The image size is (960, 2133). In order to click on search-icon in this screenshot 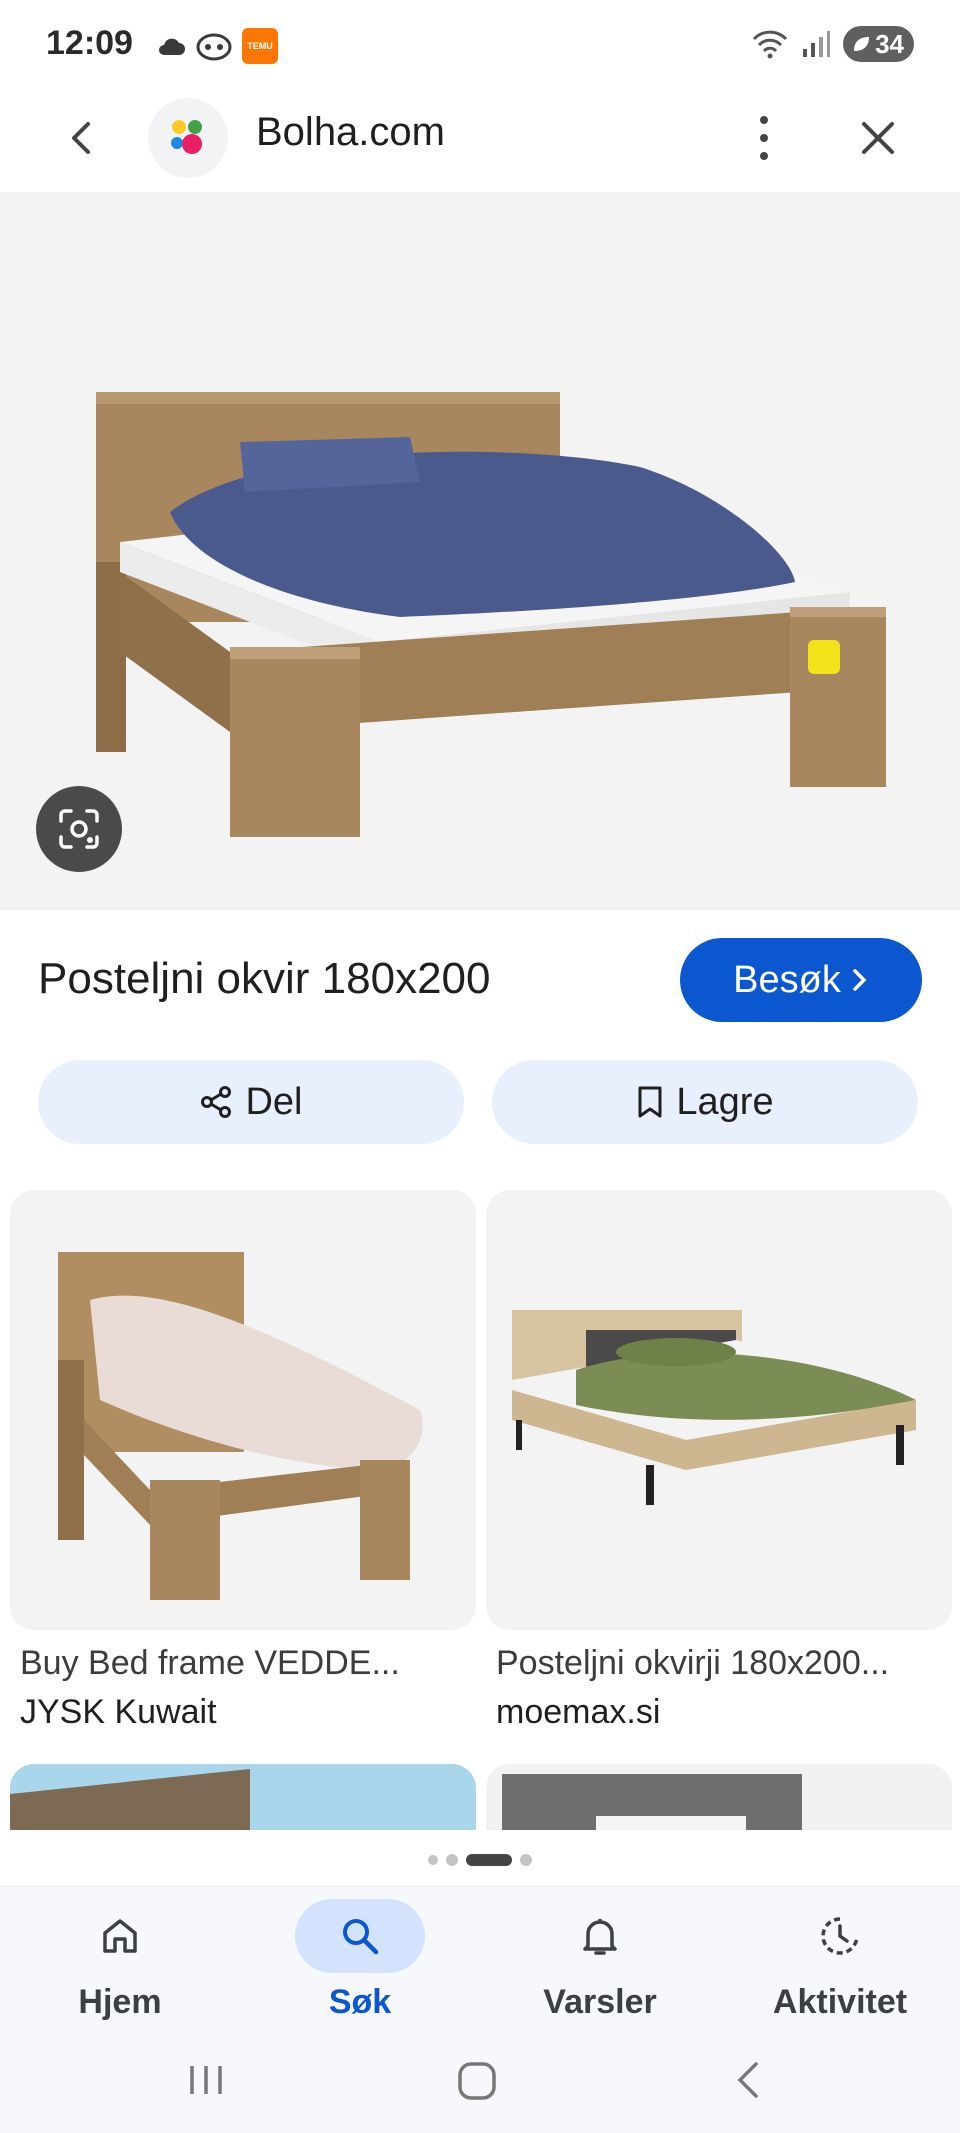, I will do `click(361, 1937)`.